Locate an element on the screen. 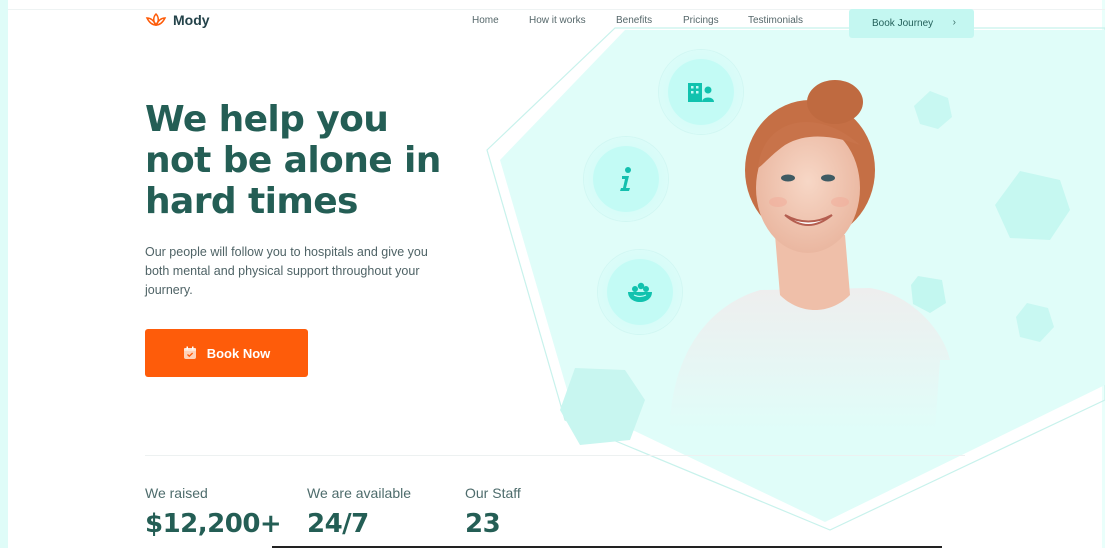 The width and height of the screenshot is (1105, 548). calendar-icon is located at coordinates (189, 352).